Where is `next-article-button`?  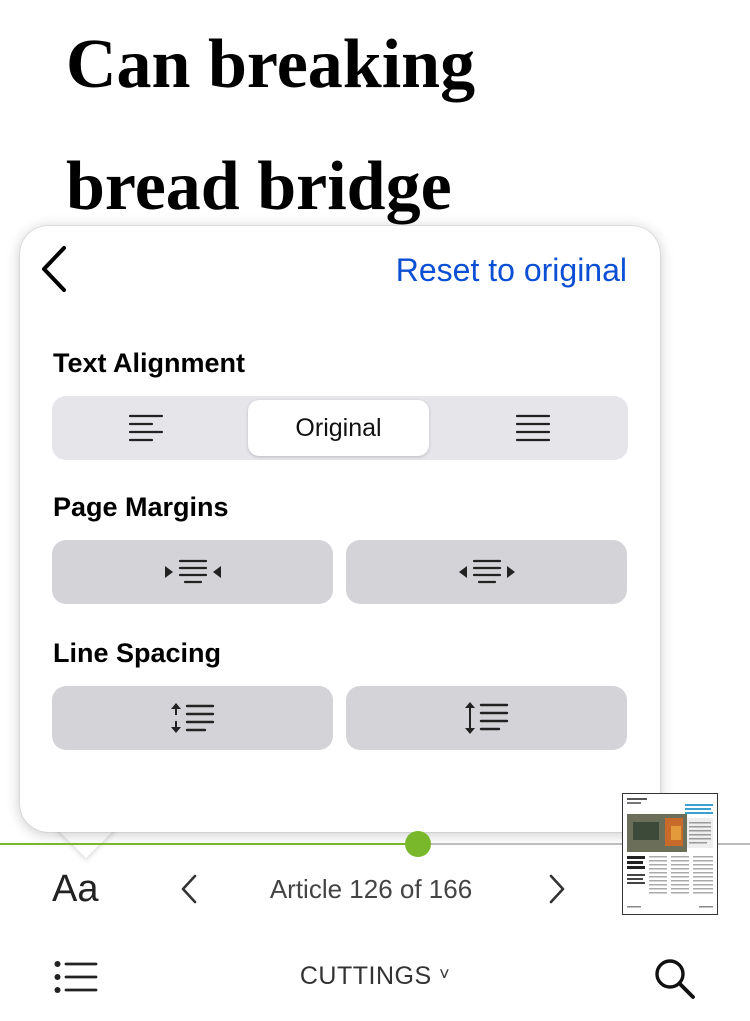 next-article-button is located at coordinates (557, 891).